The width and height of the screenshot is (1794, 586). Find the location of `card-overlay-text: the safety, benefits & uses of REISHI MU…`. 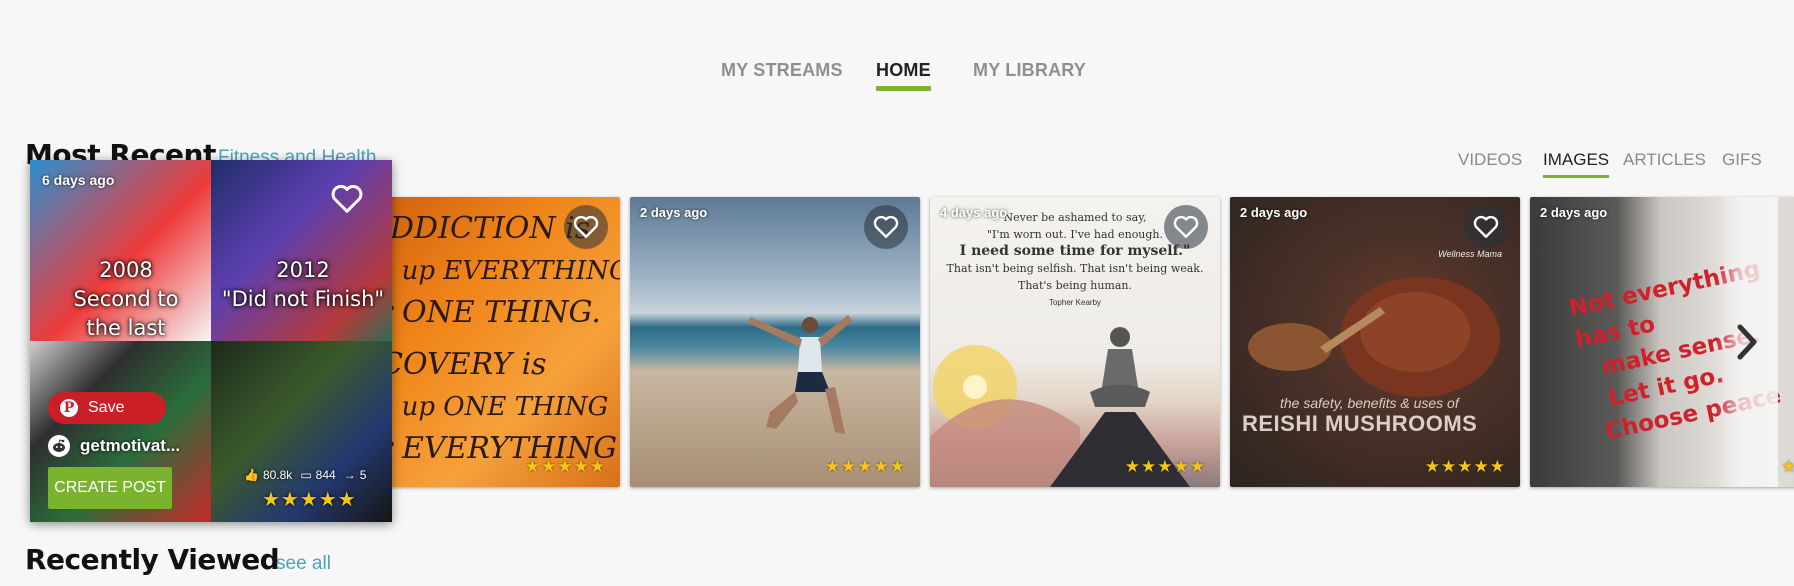

card-overlay-text: the safety, benefits & uses of REISHI MU… is located at coordinates (1359, 416).